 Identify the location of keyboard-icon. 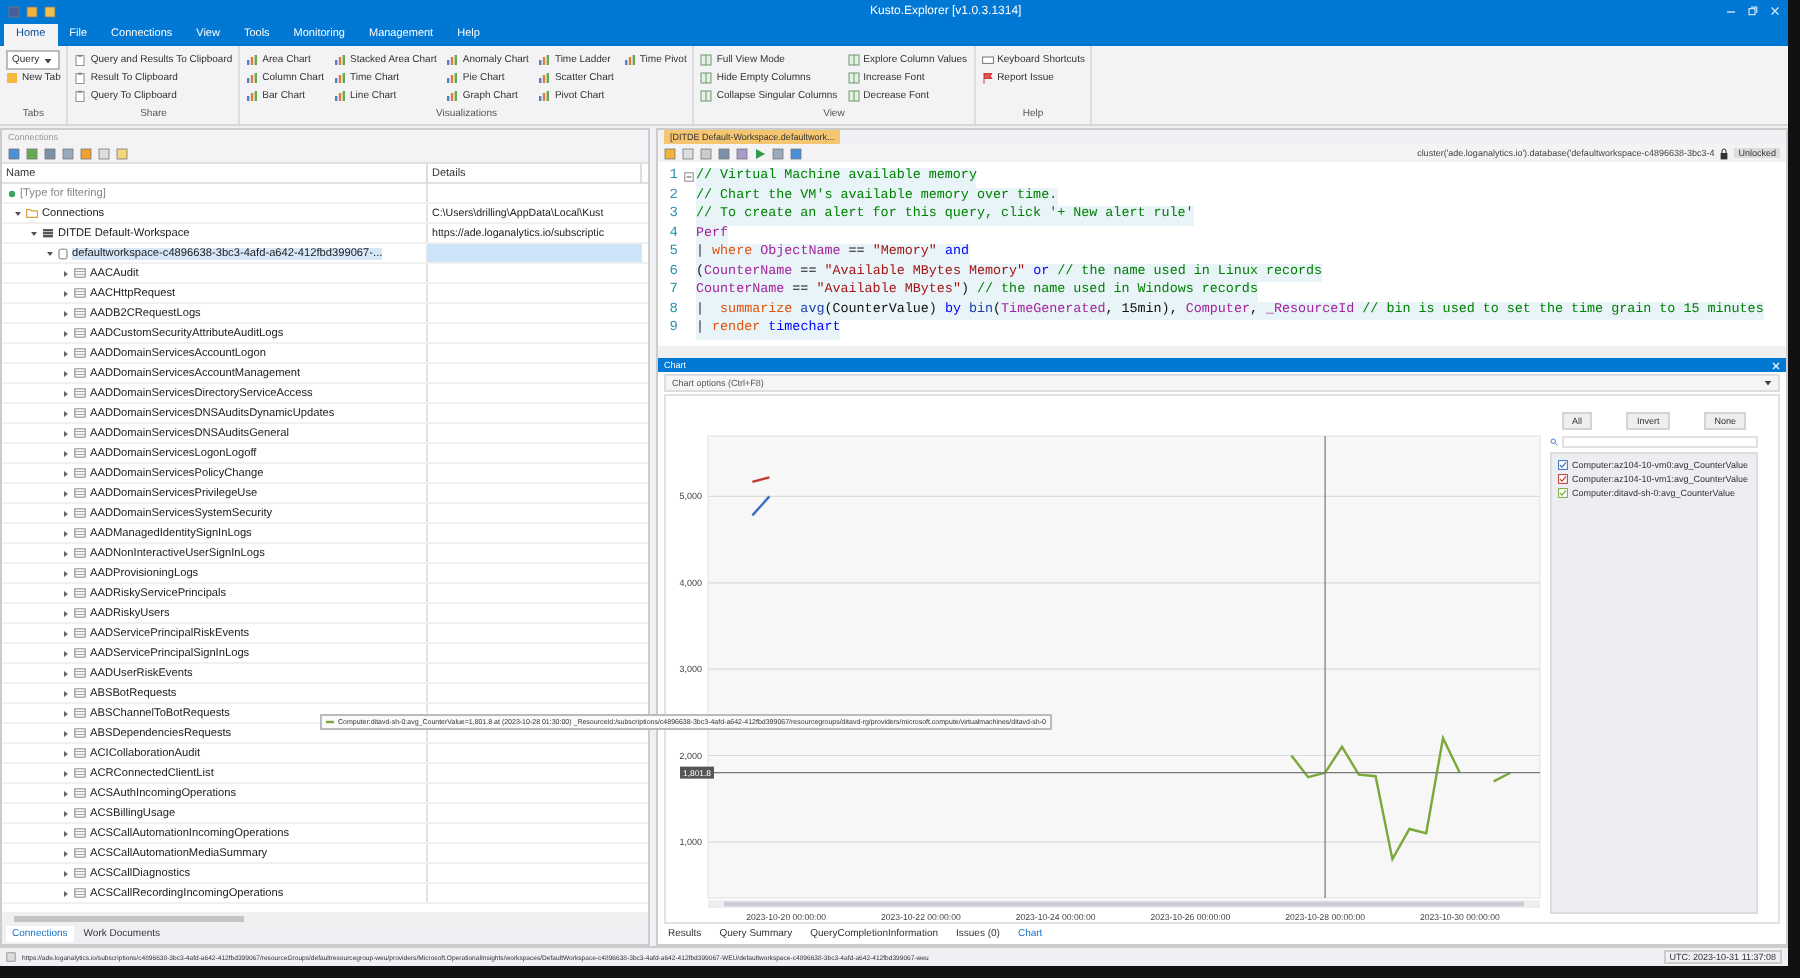
(987, 59).